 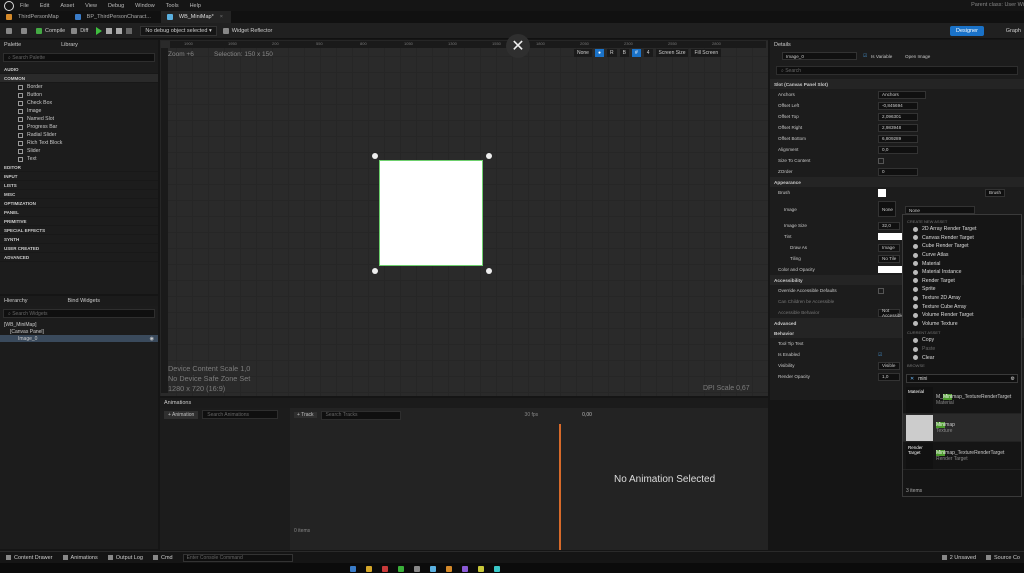 I want to click on current-asset-action: Clear, so click(x=962, y=357).